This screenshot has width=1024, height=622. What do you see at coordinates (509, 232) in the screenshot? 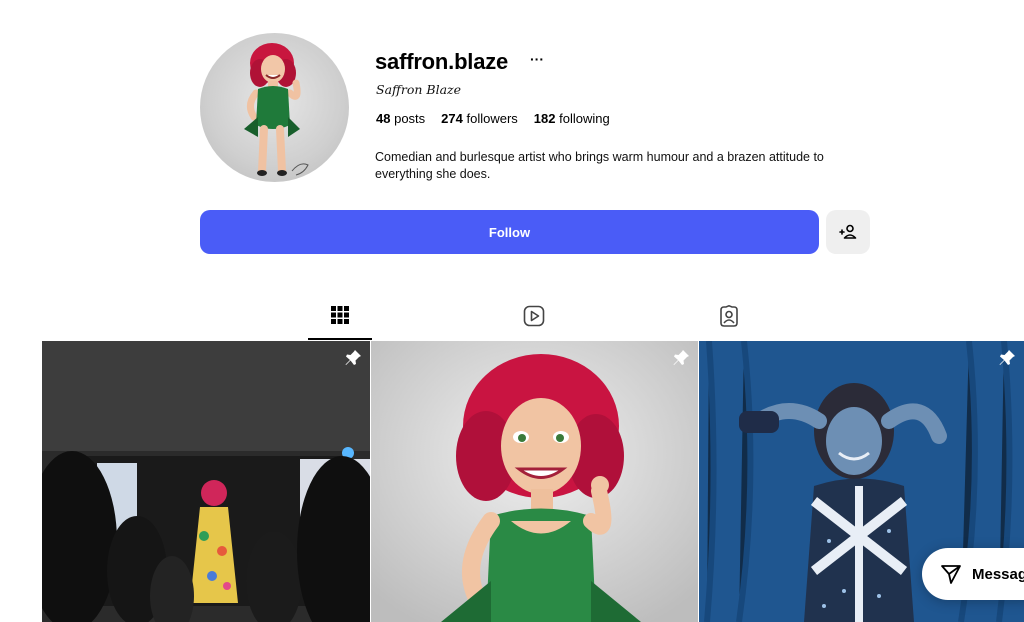
I see `follow-button: Follow` at bounding box center [509, 232].